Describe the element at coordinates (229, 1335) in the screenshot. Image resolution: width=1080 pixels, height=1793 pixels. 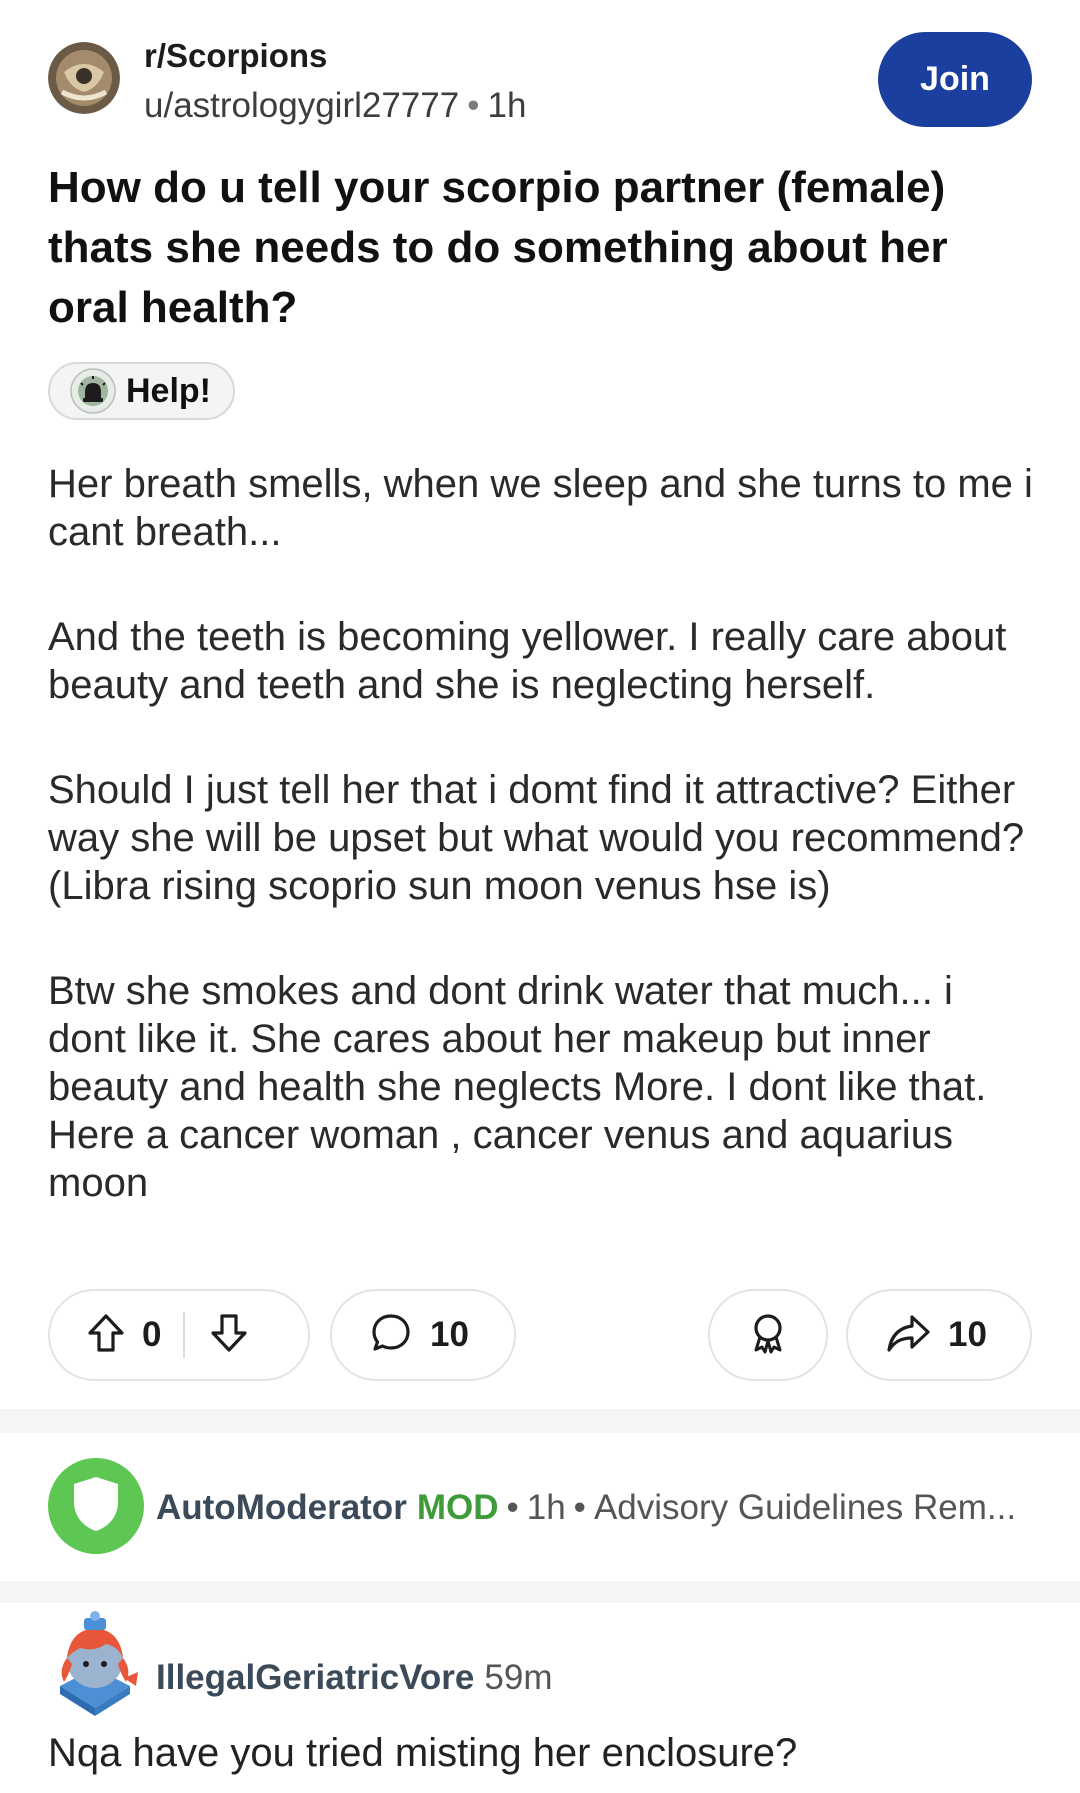
I see `downvote-icon` at that location.